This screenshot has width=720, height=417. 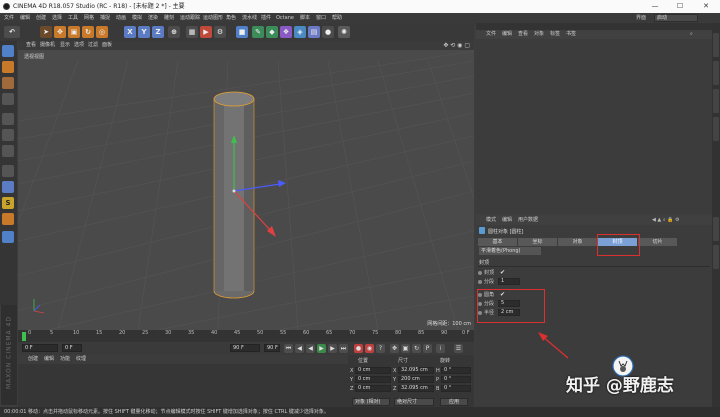 What do you see at coordinates (8, 51) in the screenshot?
I see `make-editable-icon` at bounding box center [8, 51].